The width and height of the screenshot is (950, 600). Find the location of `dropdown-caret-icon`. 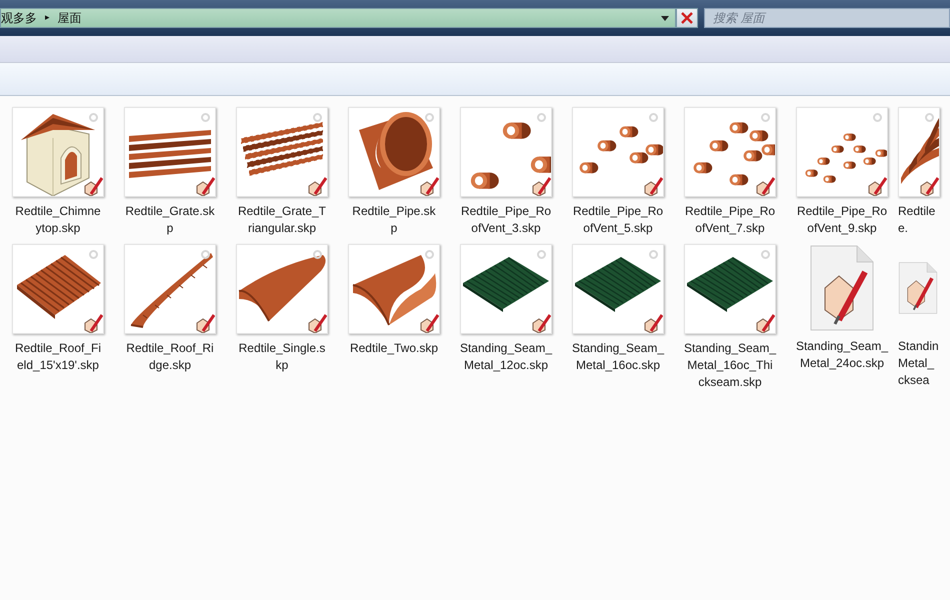

dropdown-caret-icon is located at coordinates (665, 18).